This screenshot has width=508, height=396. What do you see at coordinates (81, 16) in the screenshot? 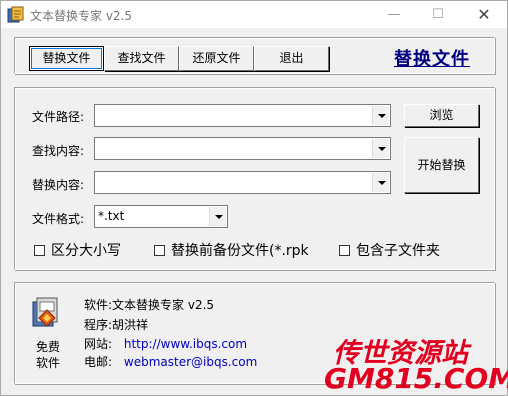
I see `window-title: 文本替换专家 v2.5` at bounding box center [81, 16].